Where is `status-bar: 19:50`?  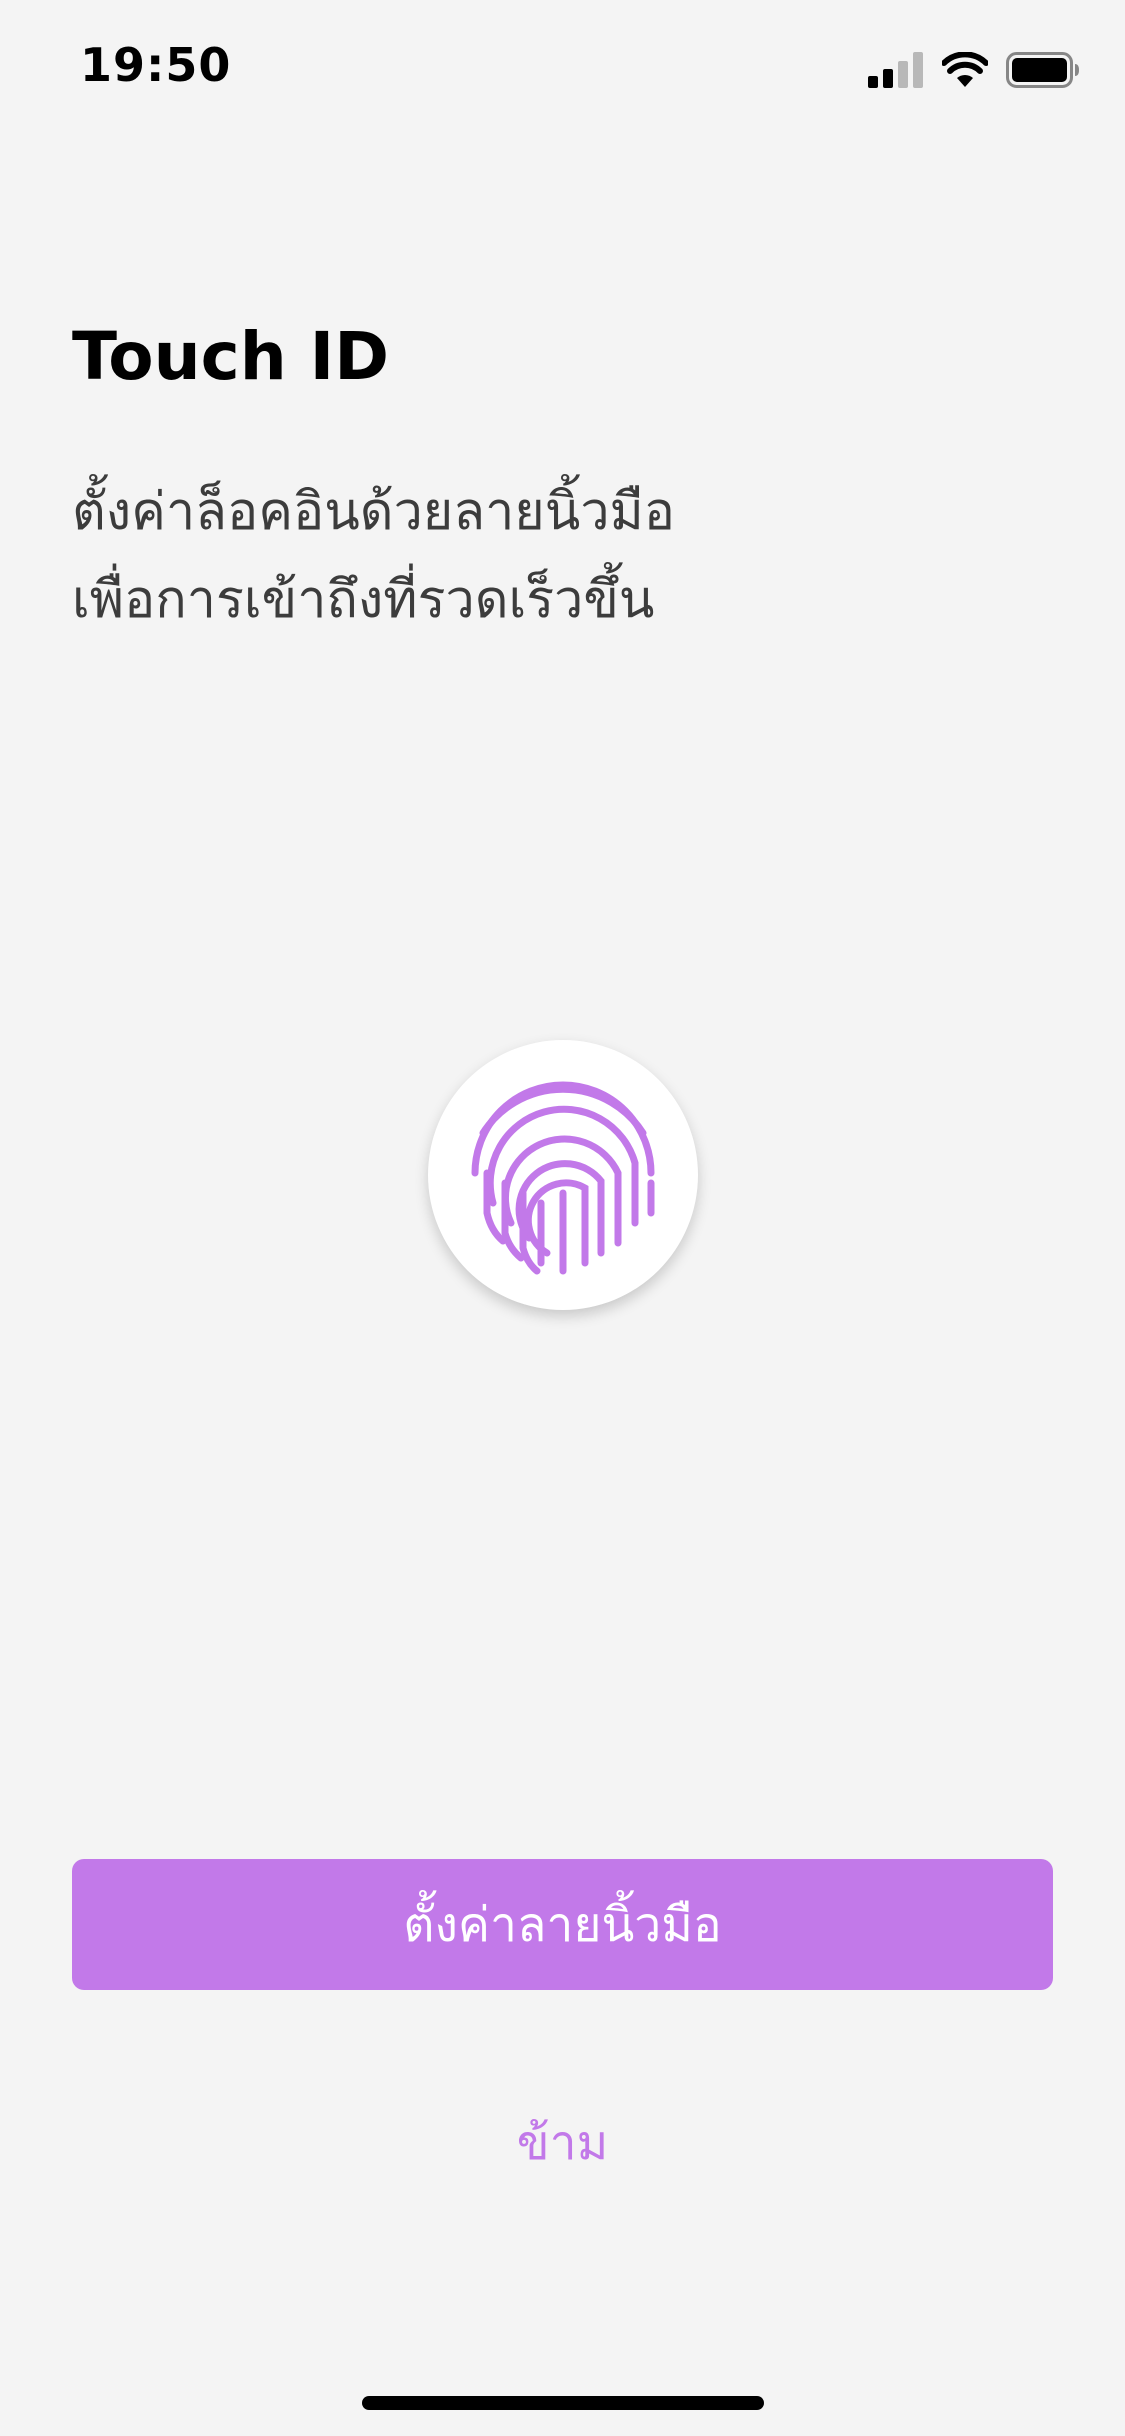 status-bar: 19:50 is located at coordinates (562, 70).